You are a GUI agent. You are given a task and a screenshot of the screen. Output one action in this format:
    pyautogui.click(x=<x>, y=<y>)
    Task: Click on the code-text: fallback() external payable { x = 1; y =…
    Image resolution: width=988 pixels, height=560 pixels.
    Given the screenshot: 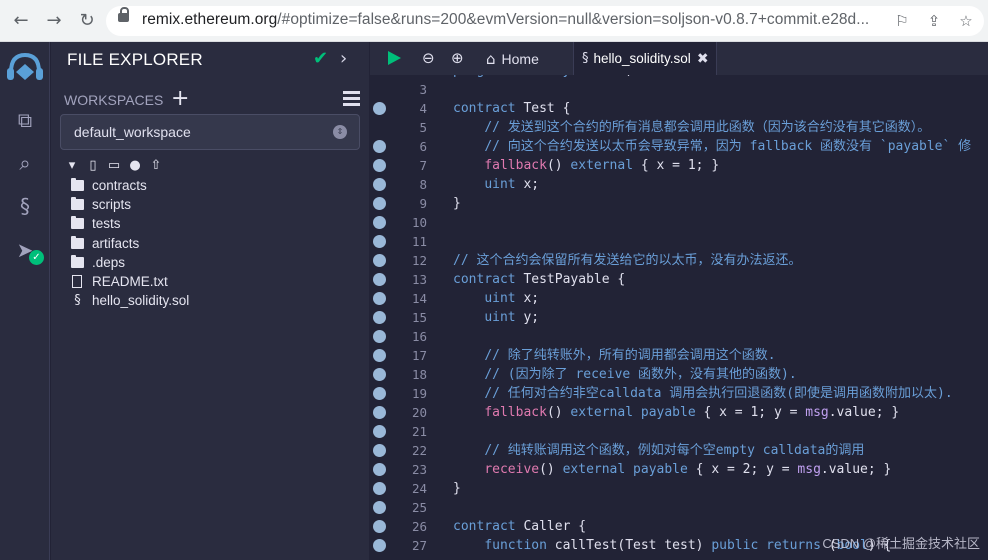 What is the action you would take?
    pyautogui.click(x=692, y=412)
    